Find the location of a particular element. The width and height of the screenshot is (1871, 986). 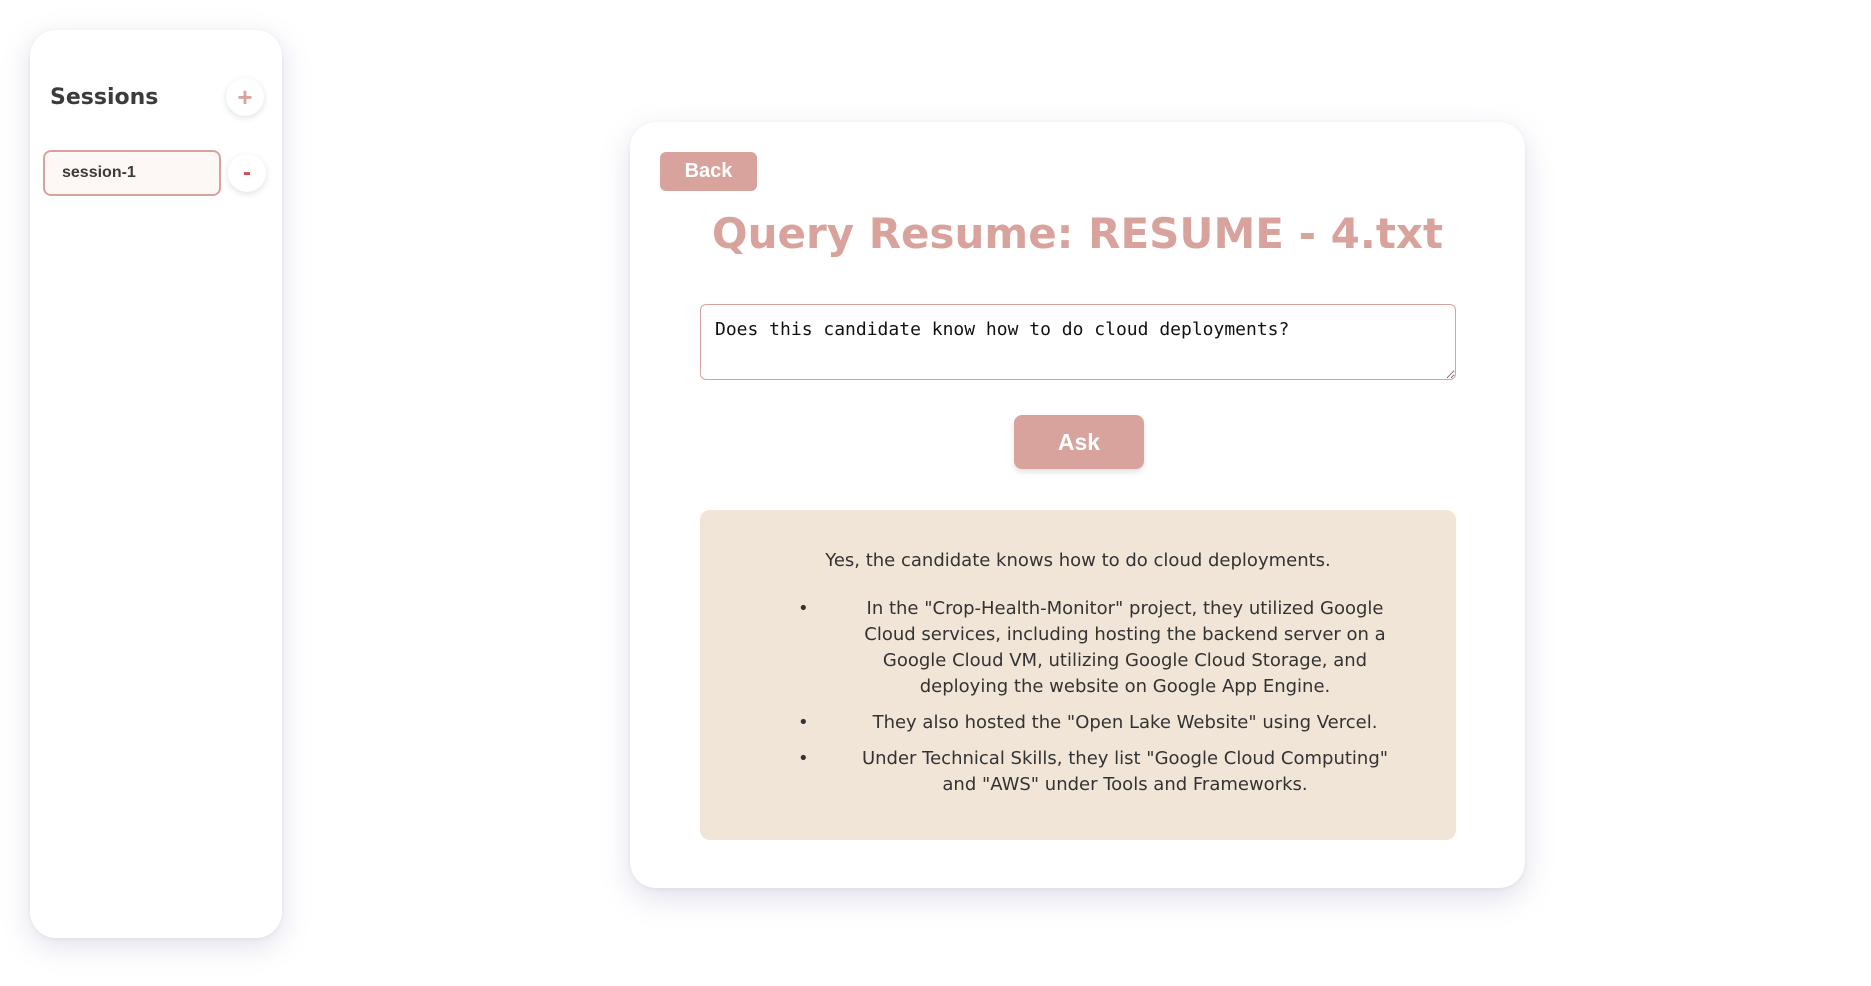

page-title: Query Resume: RESUME - 4.txt is located at coordinates (1077, 233).